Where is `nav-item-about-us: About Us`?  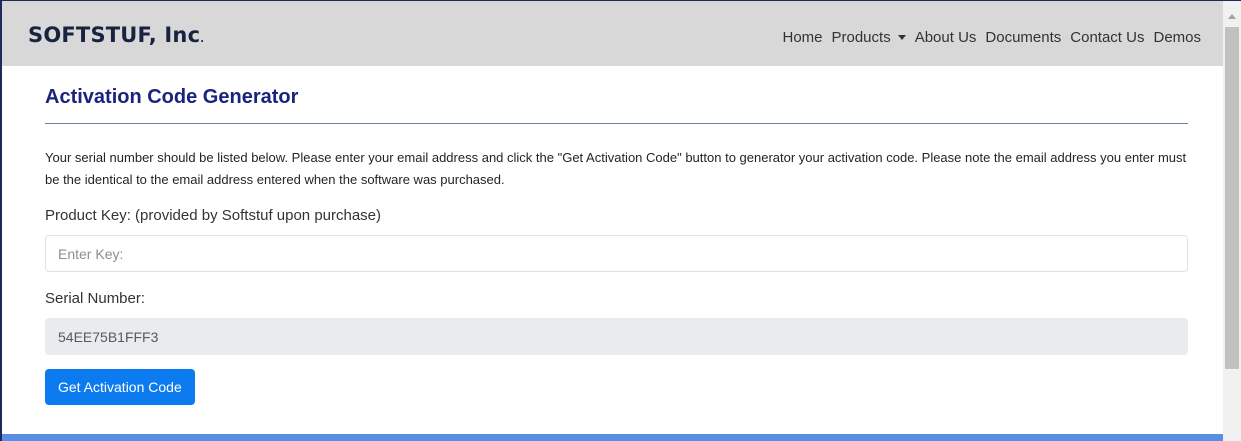
nav-item-about-us: About Us is located at coordinates (946, 37).